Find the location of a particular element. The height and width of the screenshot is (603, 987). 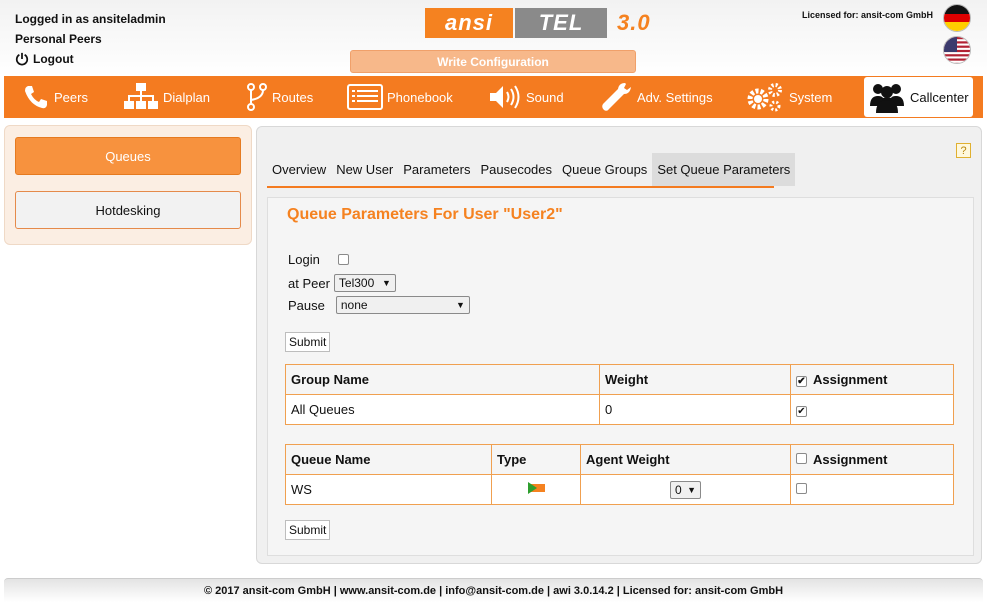

nav-routes: Routes is located at coordinates (279, 97).